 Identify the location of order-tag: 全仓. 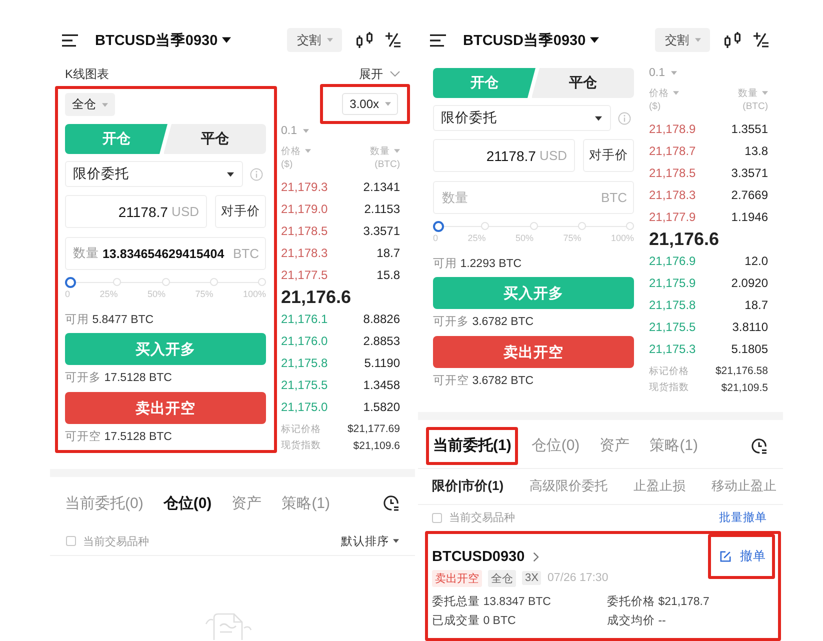
(502, 578).